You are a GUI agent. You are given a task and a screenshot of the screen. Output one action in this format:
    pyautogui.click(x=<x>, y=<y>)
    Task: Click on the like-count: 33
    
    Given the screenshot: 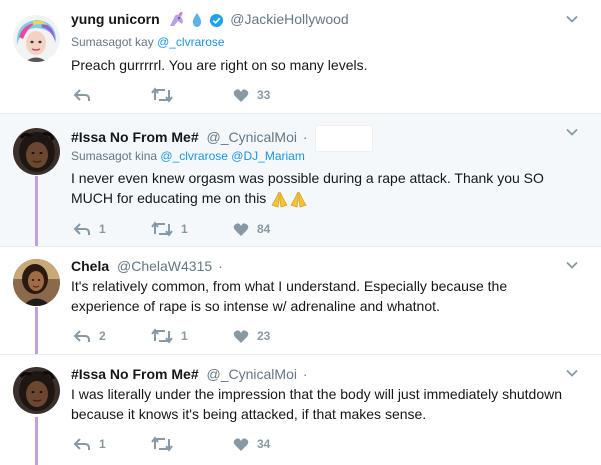 What is the action you would take?
    pyautogui.click(x=264, y=95)
    